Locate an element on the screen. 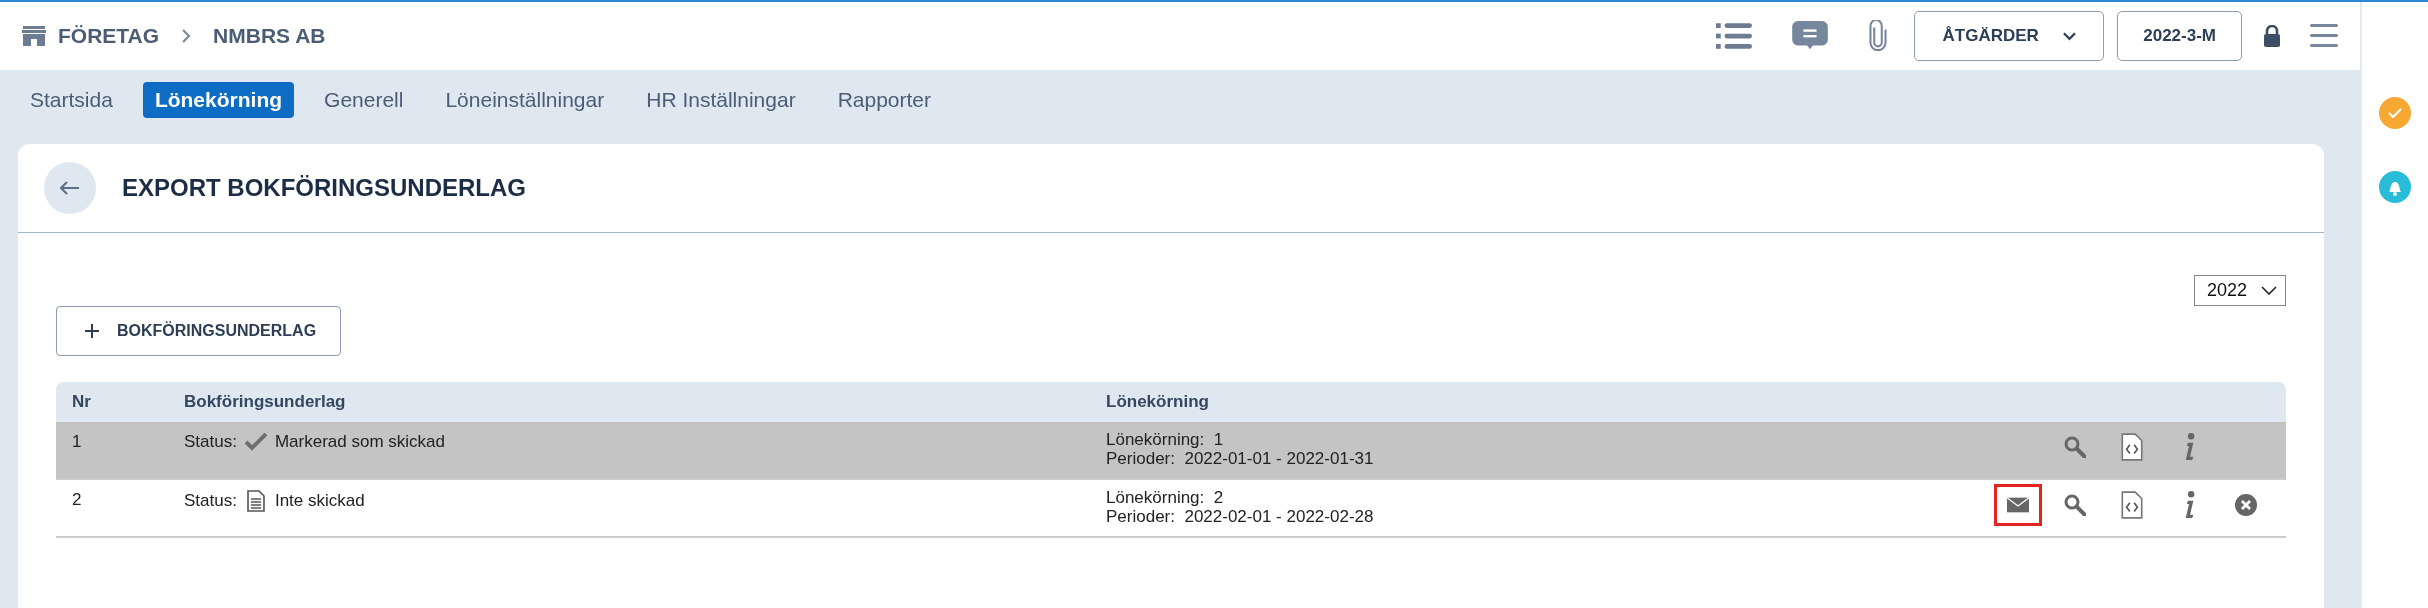 The image size is (2428, 608). bell-icon is located at coordinates (2395, 187).